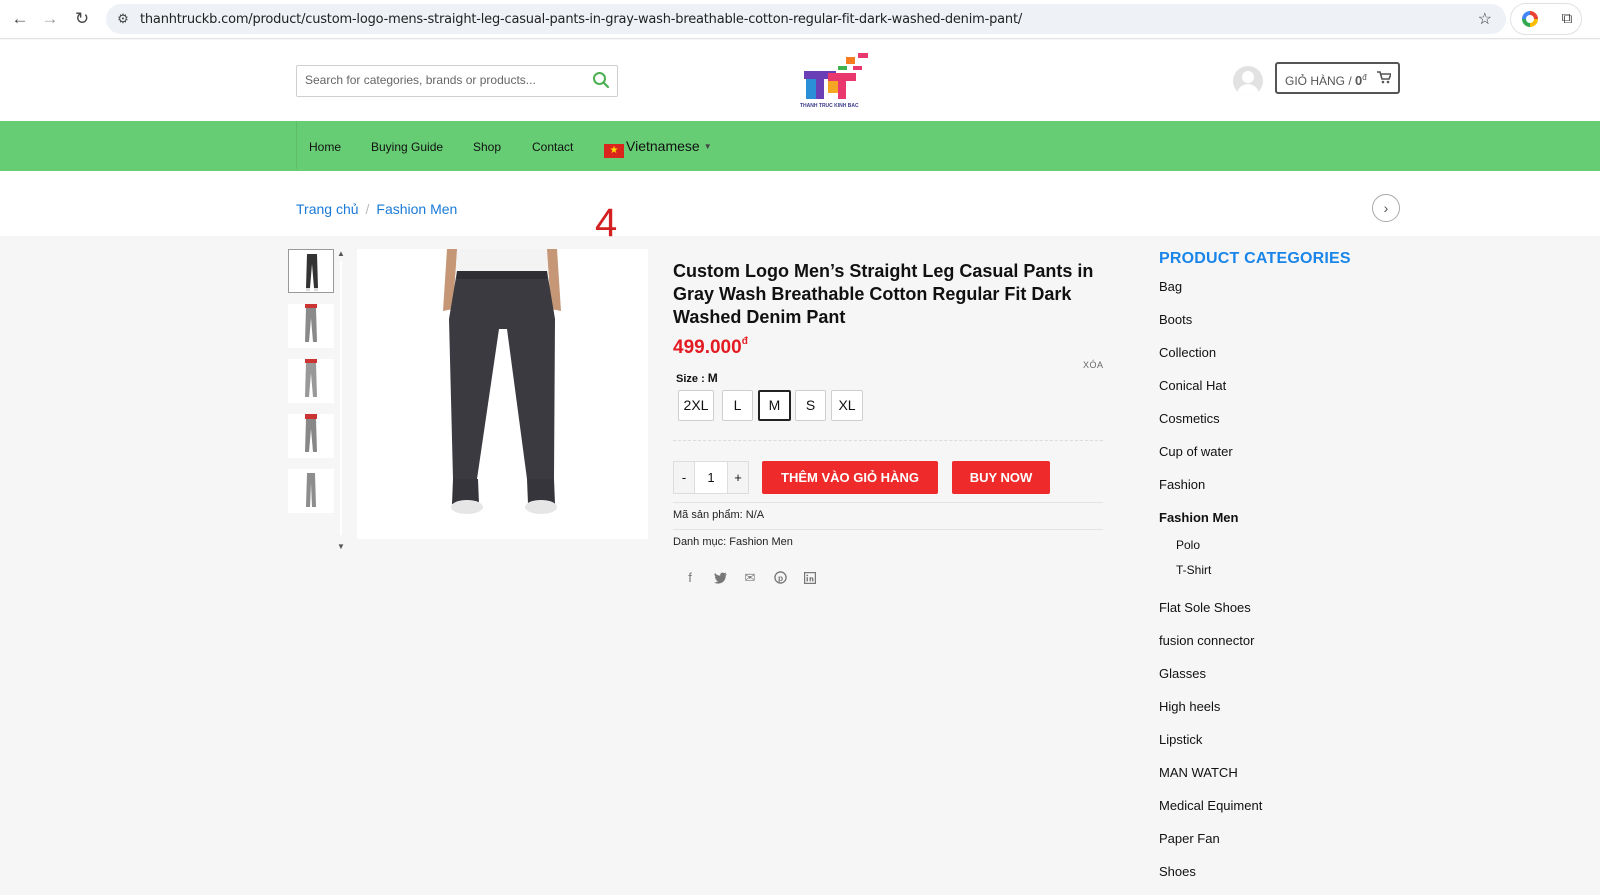 The height and width of the screenshot is (895, 1600). Describe the element at coordinates (1530, 19) in the screenshot. I see `color-extension-icon` at that location.